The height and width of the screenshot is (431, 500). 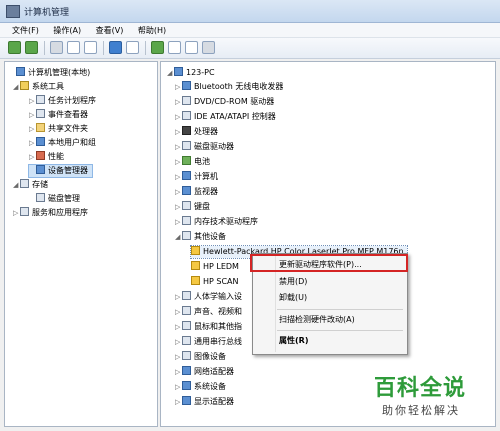 What do you see at coordinates (208, 342) in the screenshot?
I see `device-category: ▷ 通用串行总线` at bounding box center [208, 342].